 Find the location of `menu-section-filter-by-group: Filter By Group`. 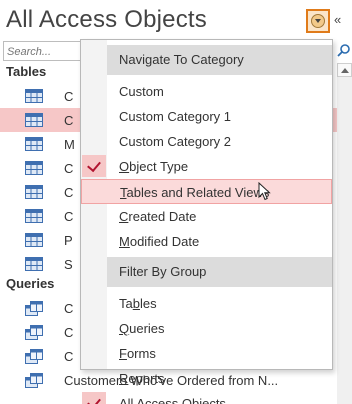

menu-section-filter-by-group: Filter By Group is located at coordinates (219, 272).